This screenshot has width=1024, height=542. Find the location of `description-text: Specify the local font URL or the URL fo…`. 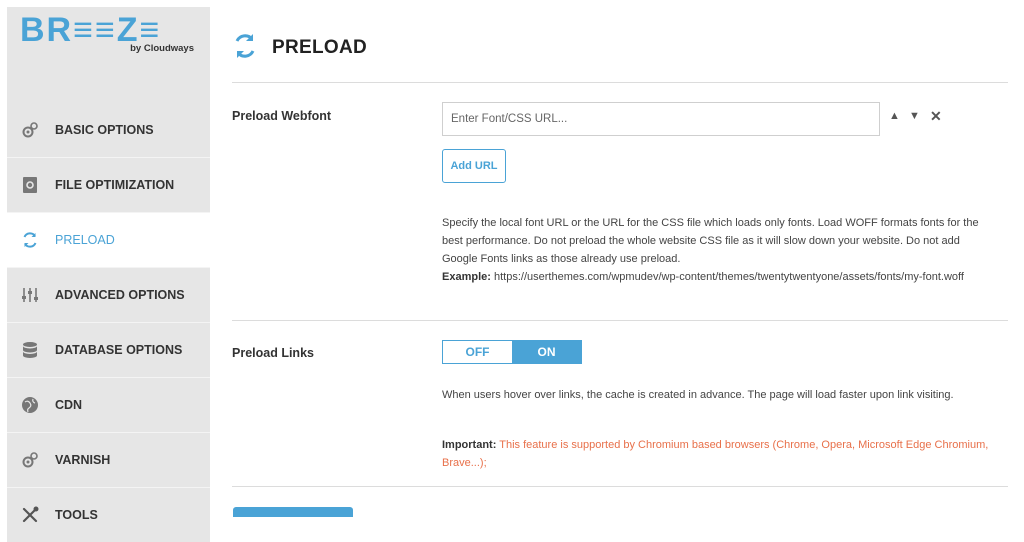

description-text: Specify the local font URL or the URL fo… is located at coordinates (710, 241).